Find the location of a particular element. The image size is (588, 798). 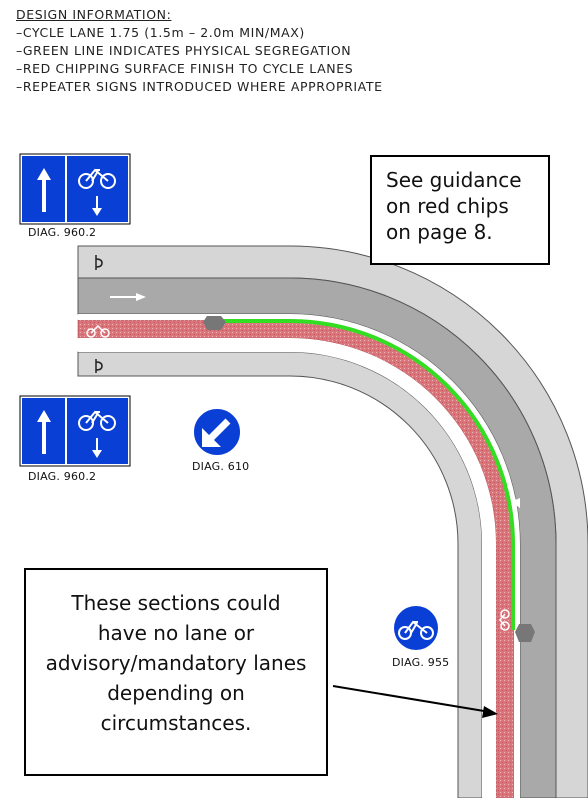

sign-960-2-top is located at coordinates (75, 189).